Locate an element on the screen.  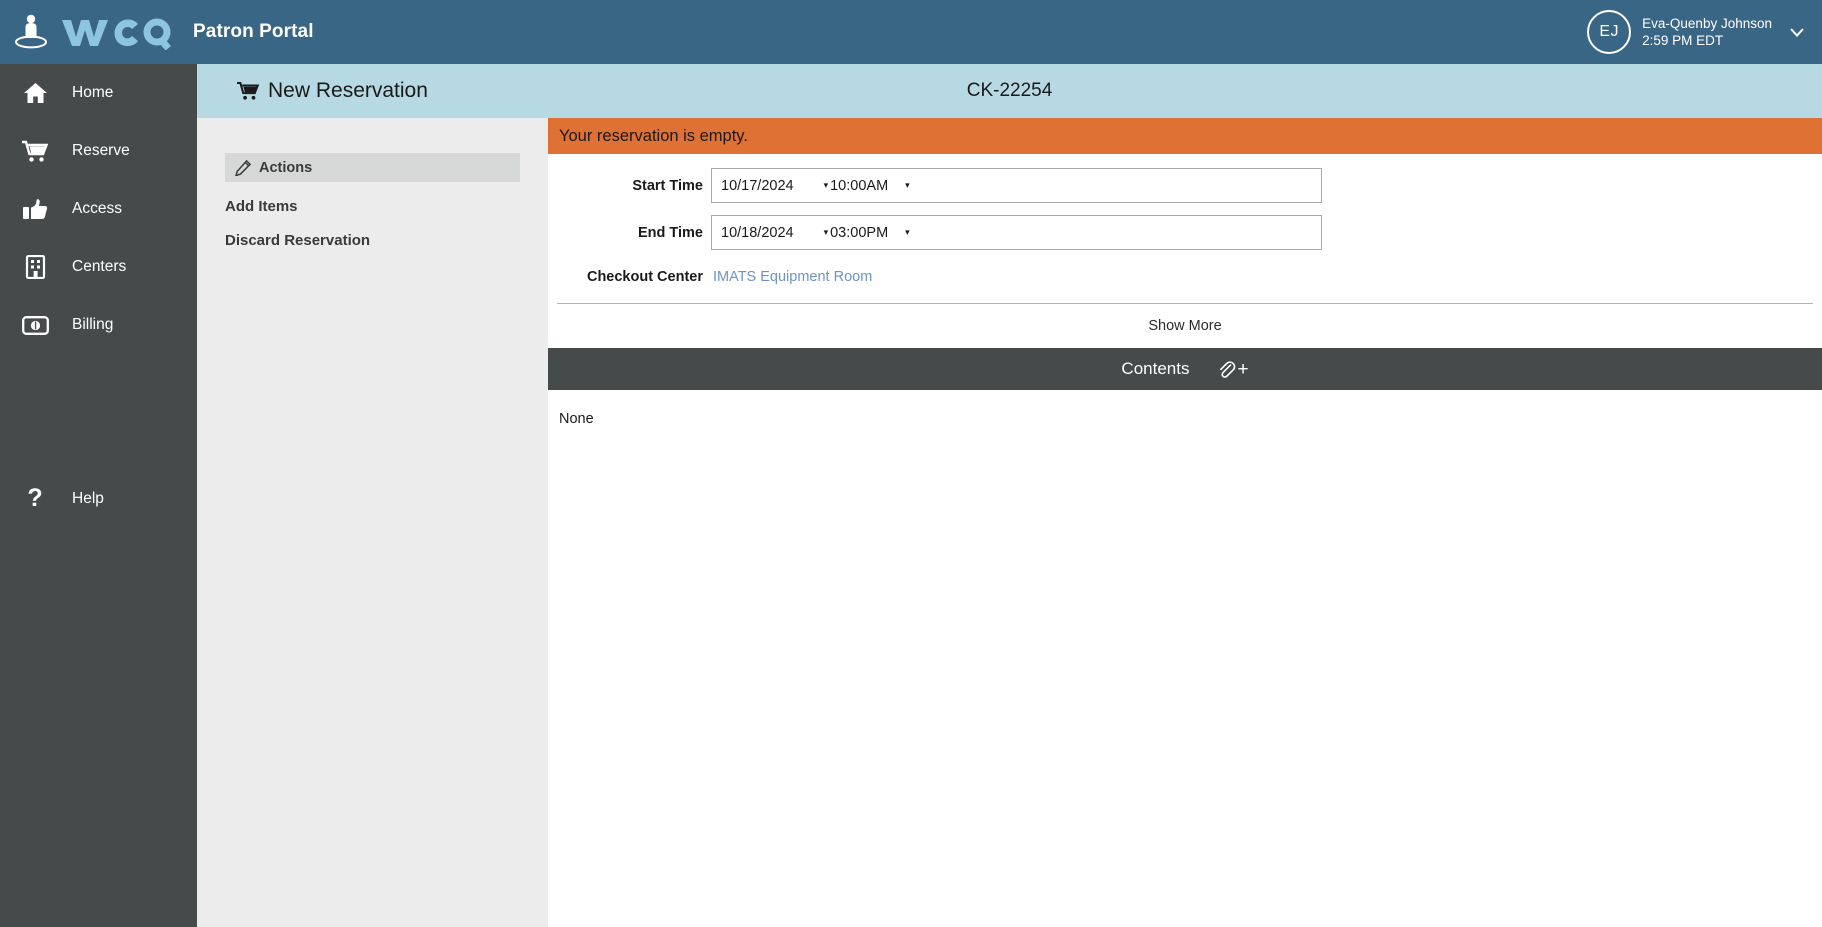
pencil-icon is located at coordinates (243, 167).